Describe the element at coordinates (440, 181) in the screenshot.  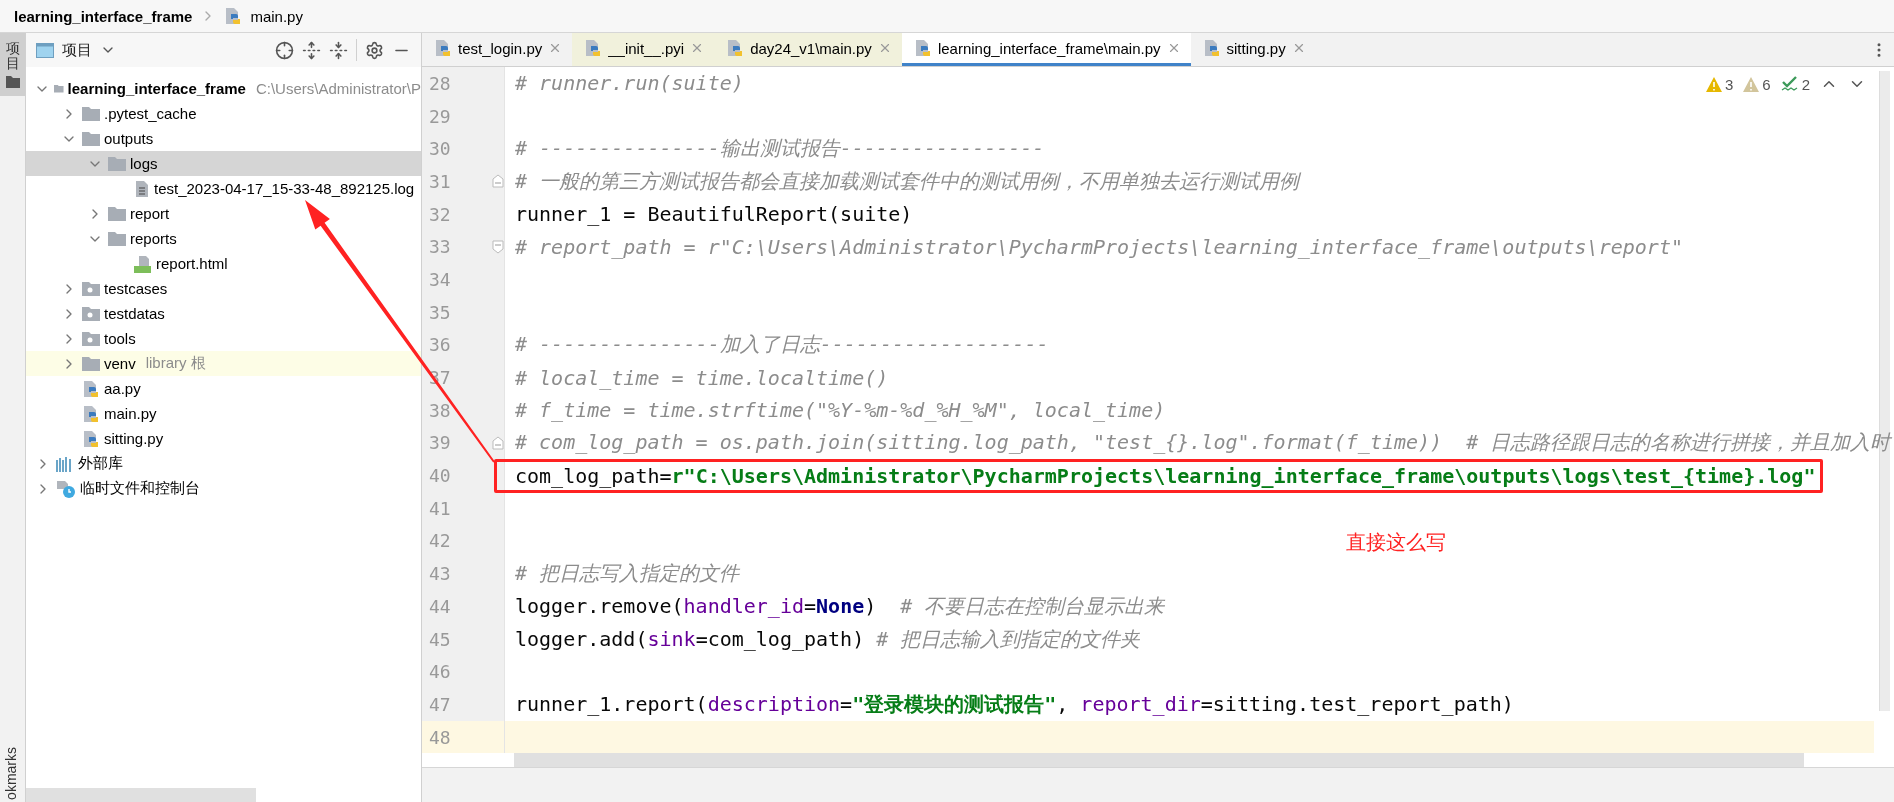
I see `line-number: 31` at that location.